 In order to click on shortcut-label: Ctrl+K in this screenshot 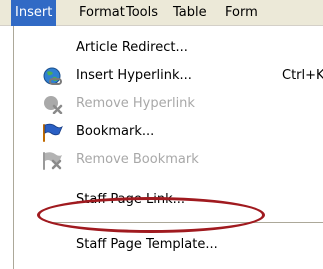, I will do `click(302, 75)`.